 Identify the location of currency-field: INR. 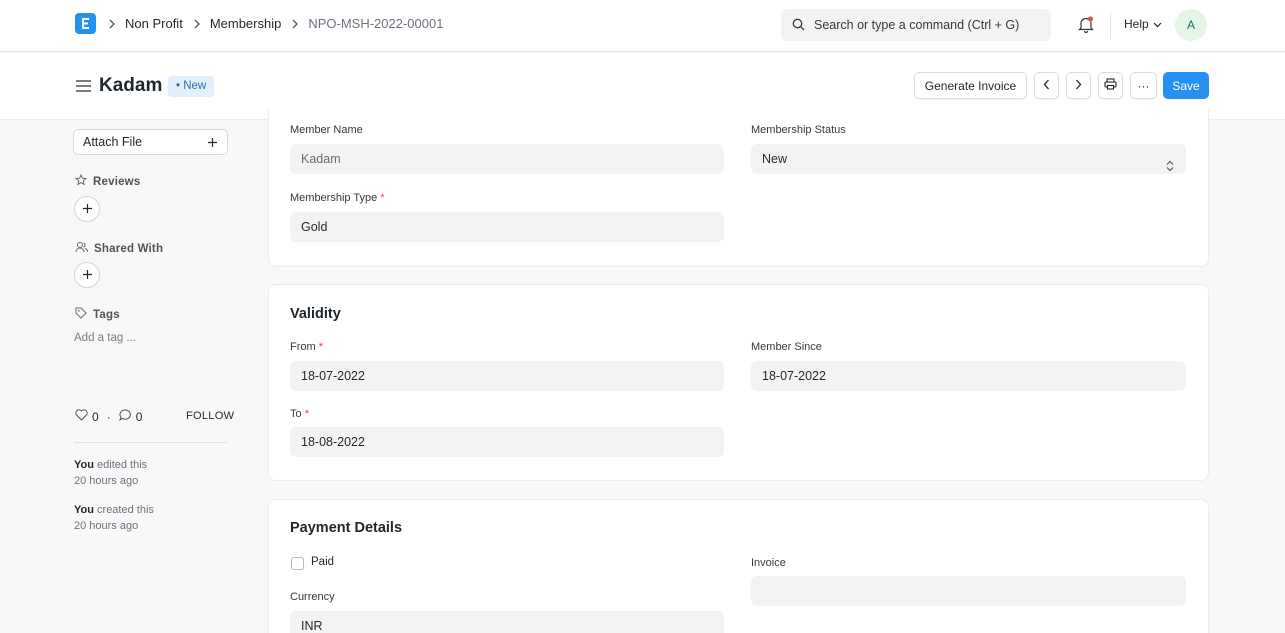
(507, 622).